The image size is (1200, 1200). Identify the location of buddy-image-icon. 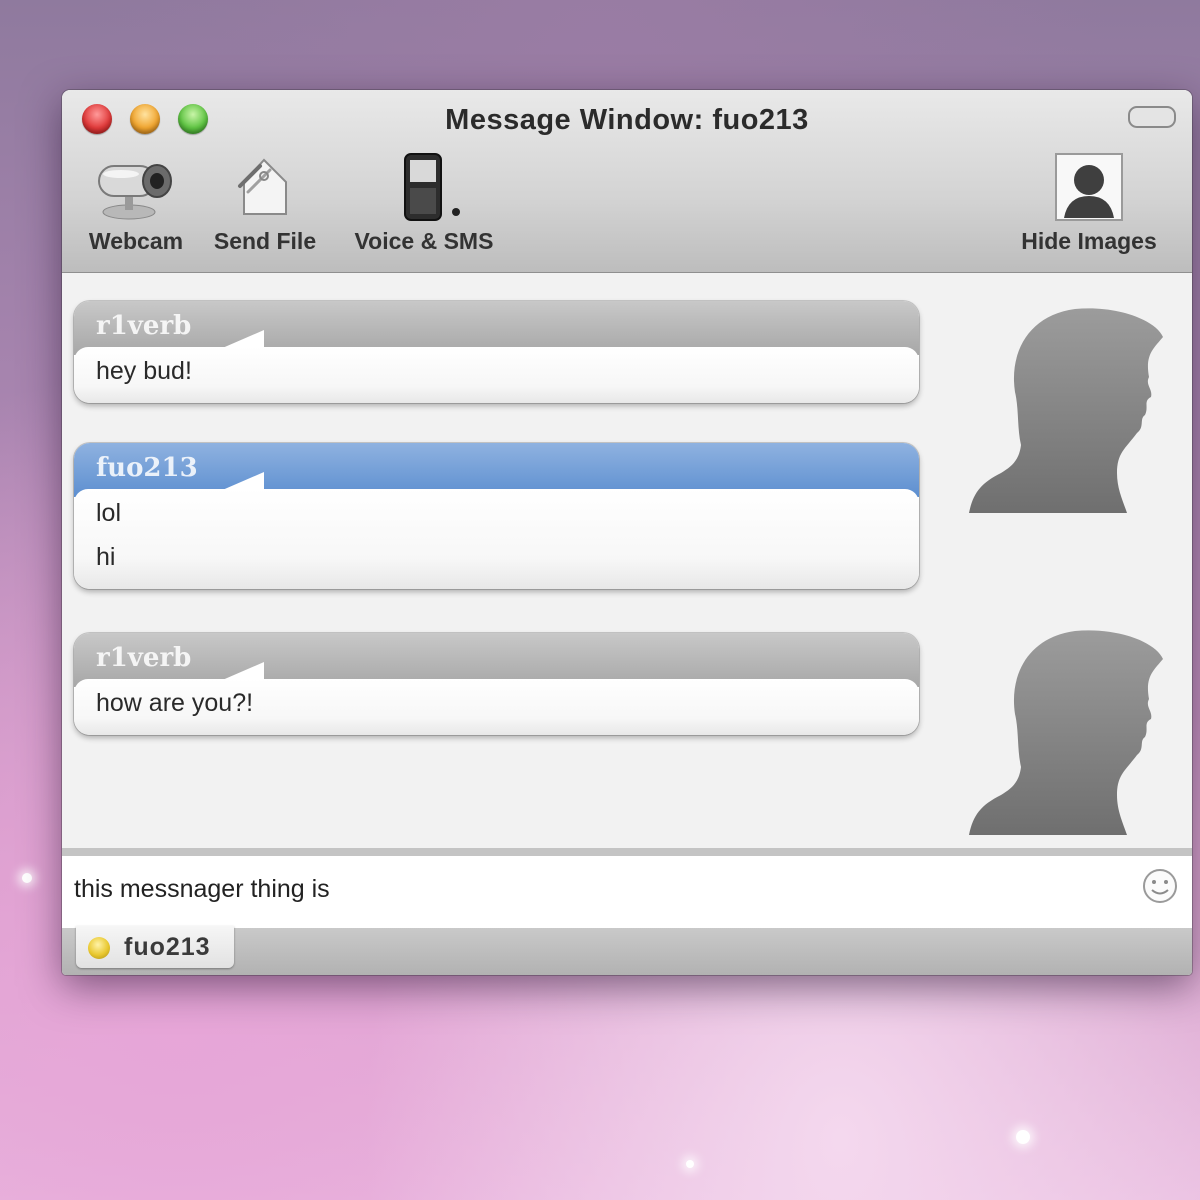
(1089, 187).